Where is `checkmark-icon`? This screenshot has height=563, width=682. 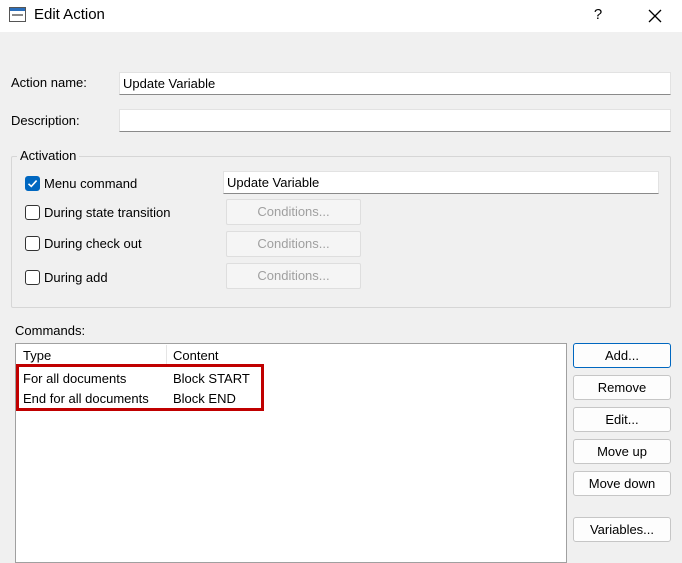
checkmark-icon is located at coordinates (32, 184).